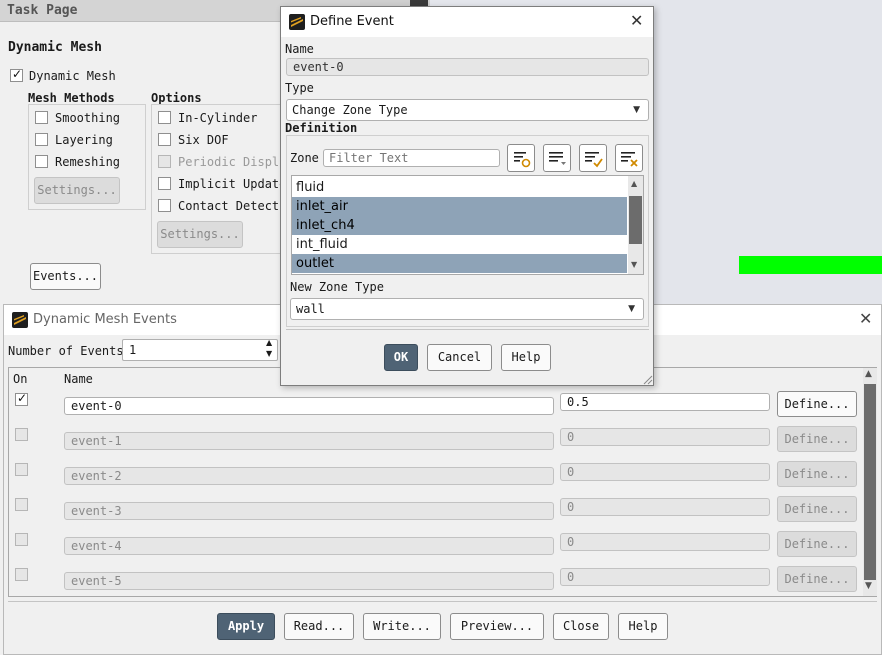  What do you see at coordinates (309, 476) in the screenshot?
I see `event-row-2-name-input: event-2` at bounding box center [309, 476].